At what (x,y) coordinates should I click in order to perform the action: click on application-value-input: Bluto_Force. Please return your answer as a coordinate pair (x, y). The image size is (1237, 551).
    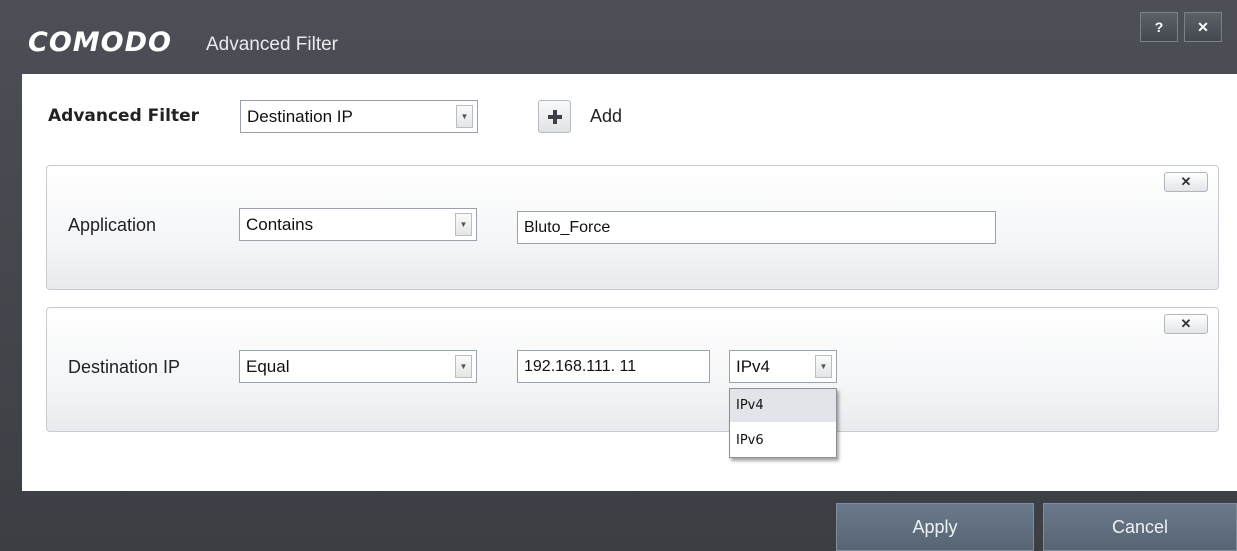
    Looking at the image, I should click on (756, 227).